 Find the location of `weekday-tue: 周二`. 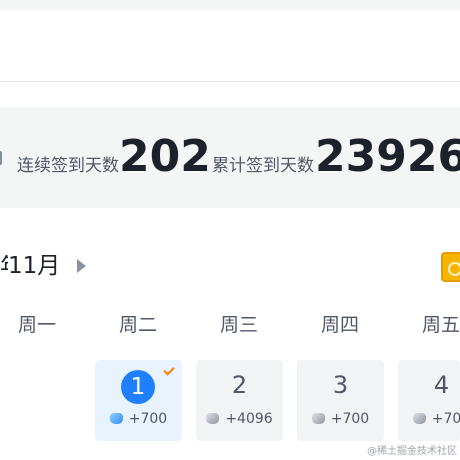

weekday-tue: 周二 is located at coordinates (138, 325).